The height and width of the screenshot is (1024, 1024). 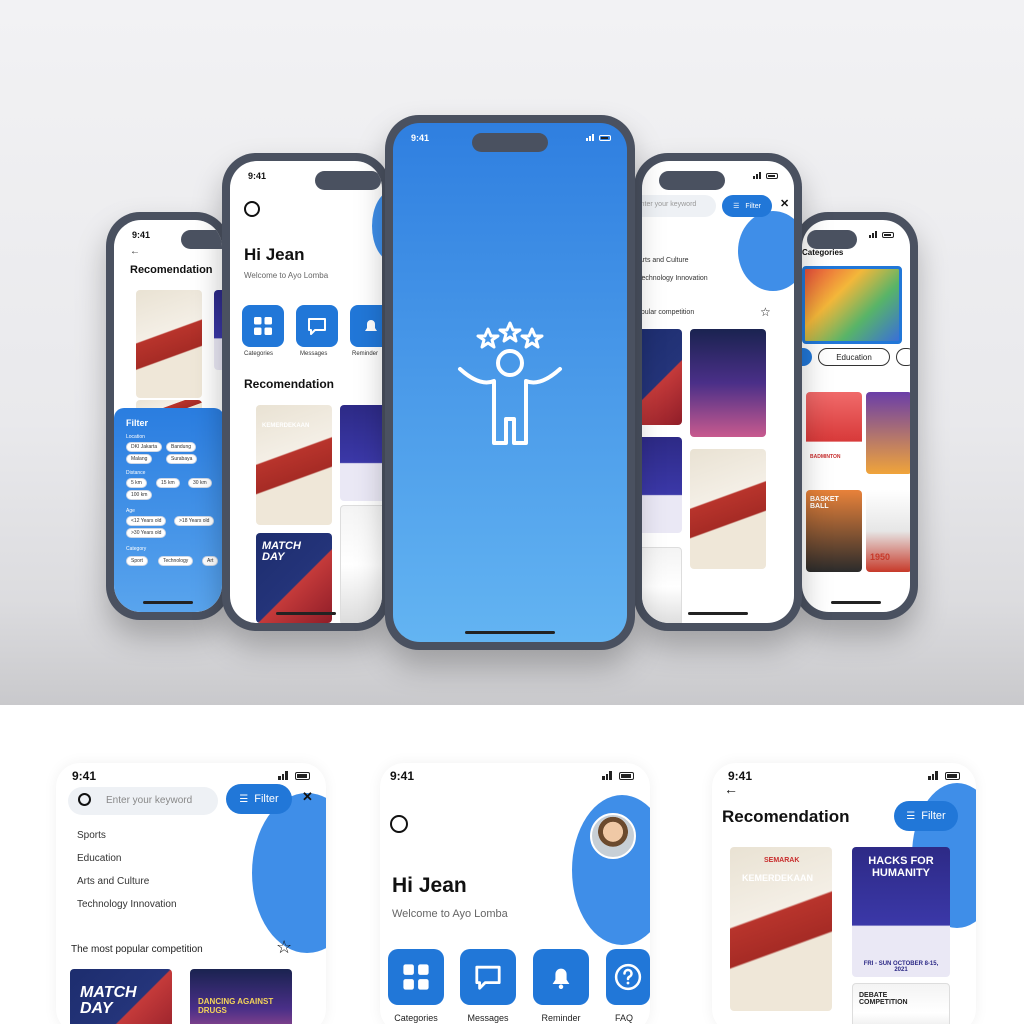 What do you see at coordinates (766, 251) in the screenshot?
I see `decor-blob` at bounding box center [766, 251].